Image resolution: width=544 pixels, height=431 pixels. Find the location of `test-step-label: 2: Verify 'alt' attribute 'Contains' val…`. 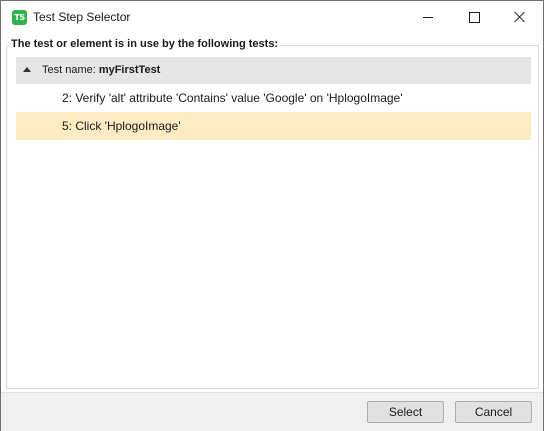

test-step-label: 2: Verify 'alt' attribute 'Contains' val… is located at coordinates (232, 98).